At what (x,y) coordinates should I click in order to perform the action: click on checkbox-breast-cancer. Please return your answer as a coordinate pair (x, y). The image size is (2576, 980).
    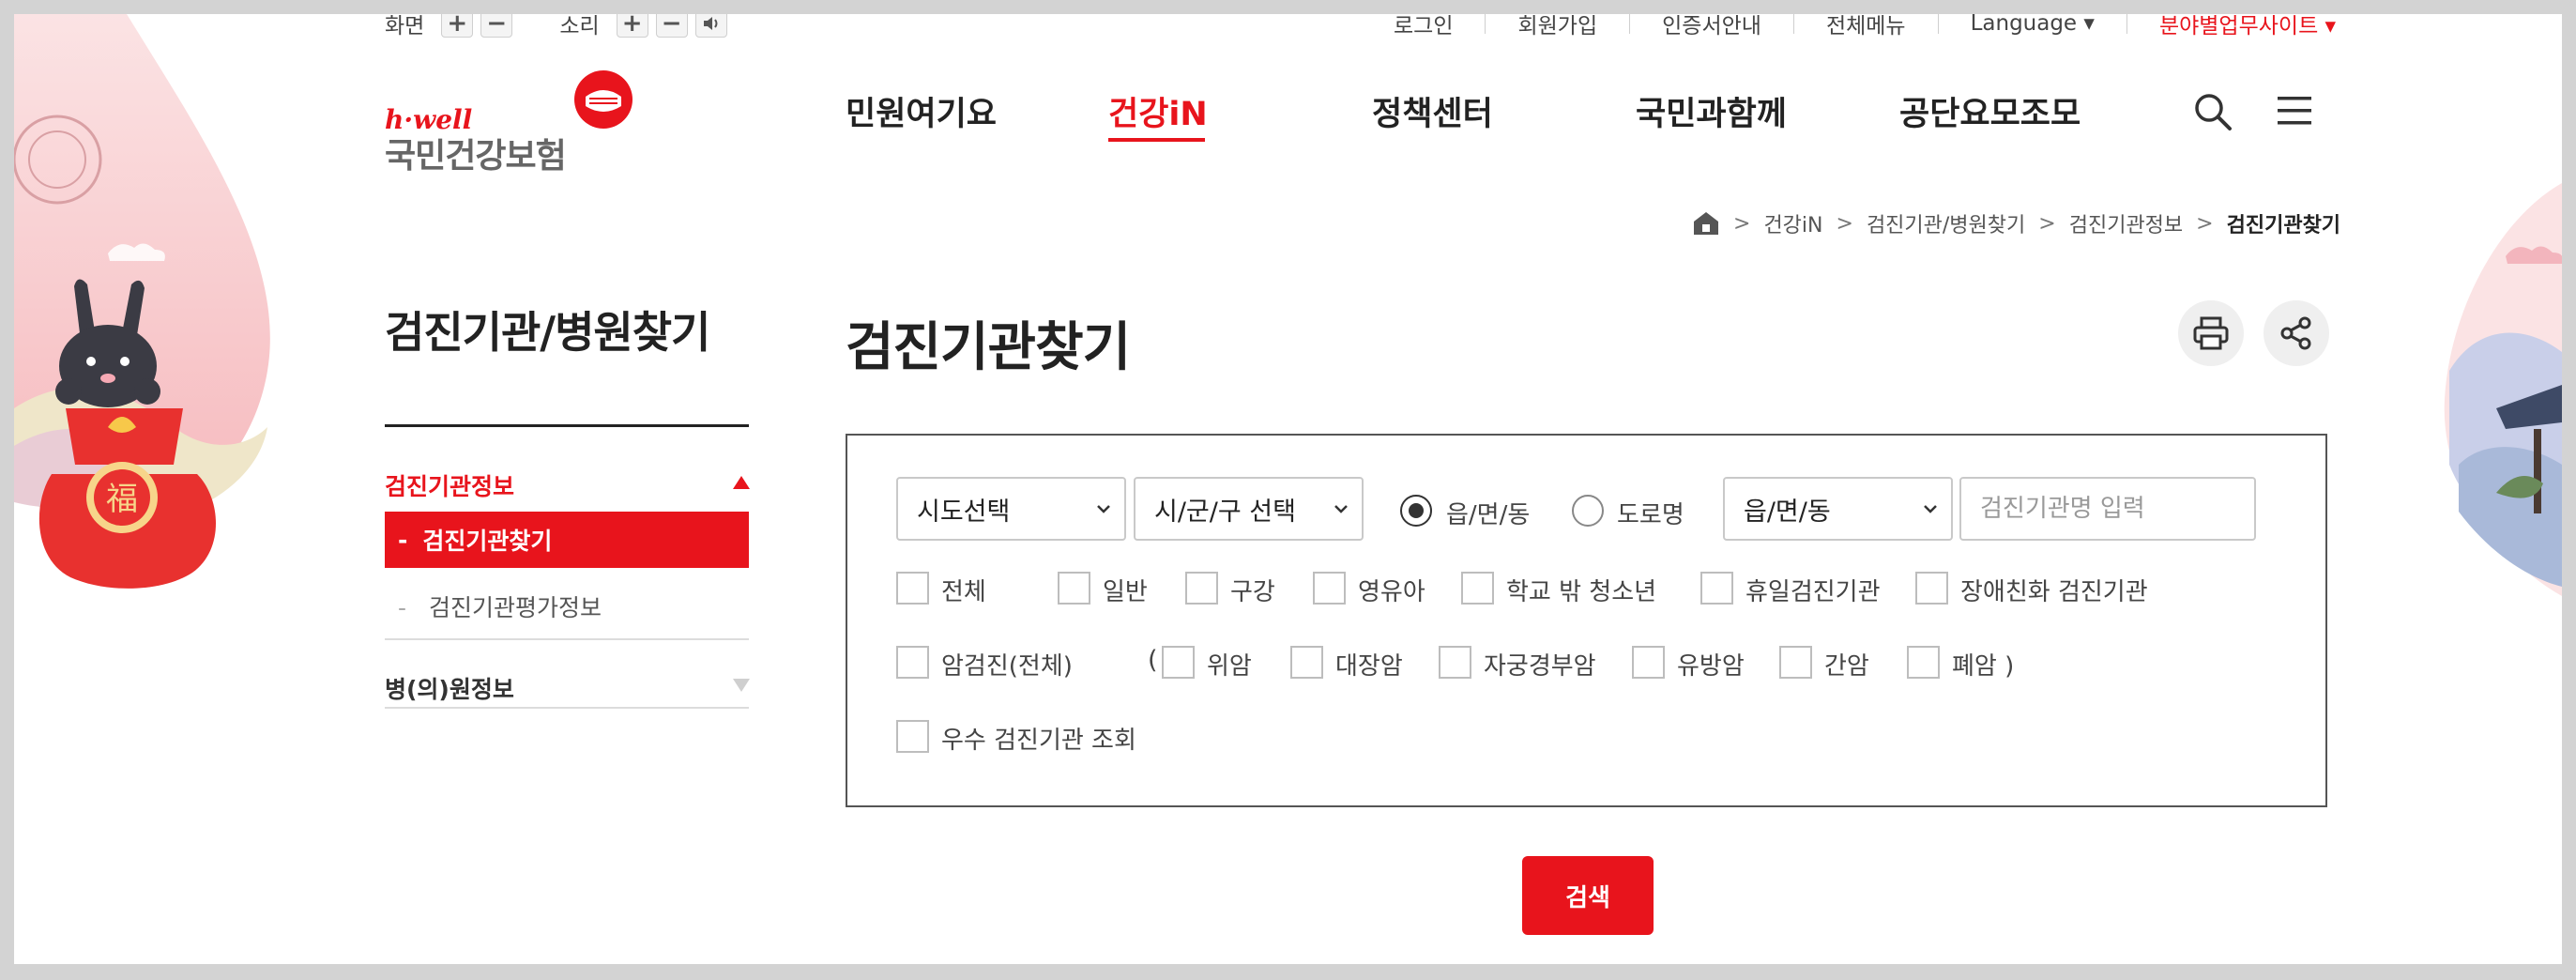
    Looking at the image, I should click on (1648, 662).